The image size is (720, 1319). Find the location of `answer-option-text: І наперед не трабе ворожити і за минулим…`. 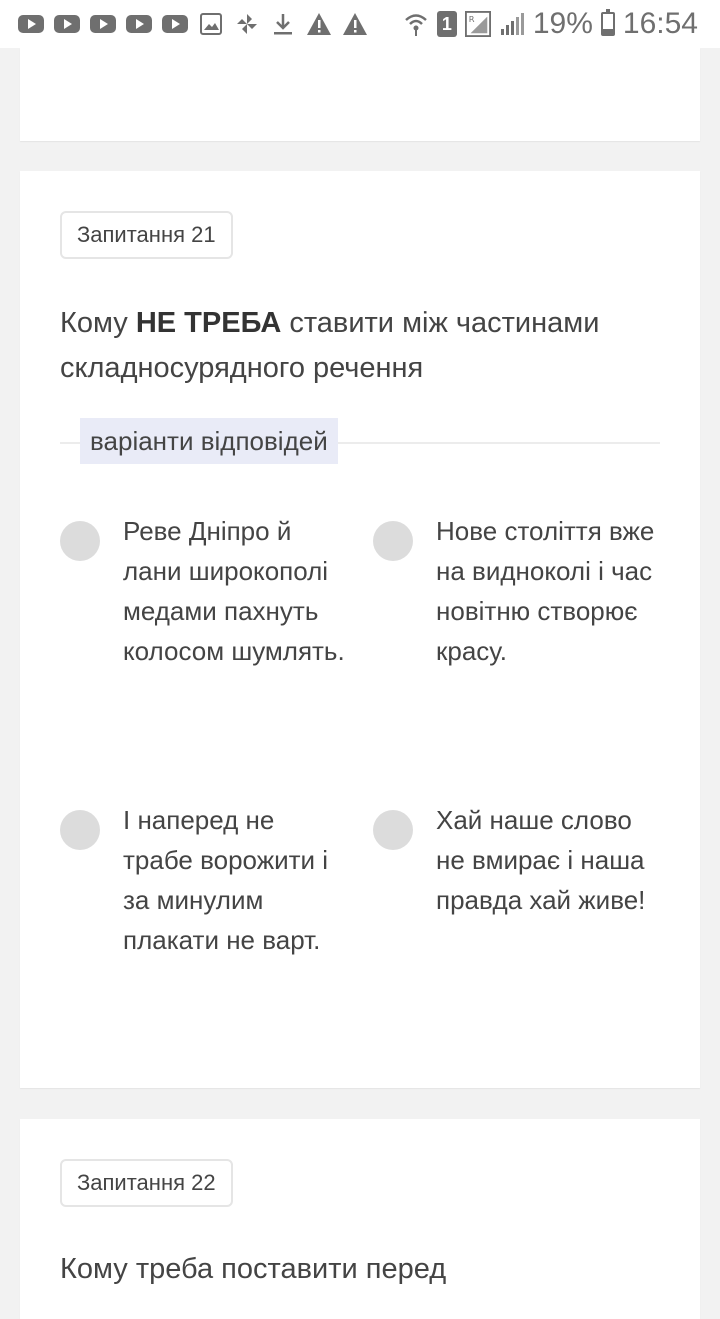

answer-option-text: І наперед не трабе ворожити і за минулим… is located at coordinates (226, 880).